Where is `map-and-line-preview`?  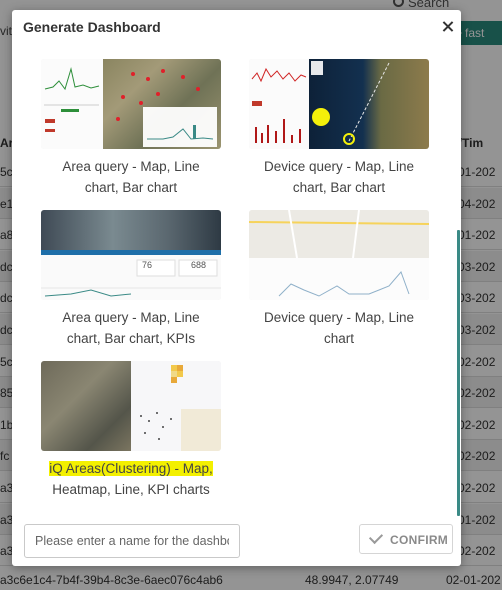
map-and-line-preview is located at coordinates (339, 255).